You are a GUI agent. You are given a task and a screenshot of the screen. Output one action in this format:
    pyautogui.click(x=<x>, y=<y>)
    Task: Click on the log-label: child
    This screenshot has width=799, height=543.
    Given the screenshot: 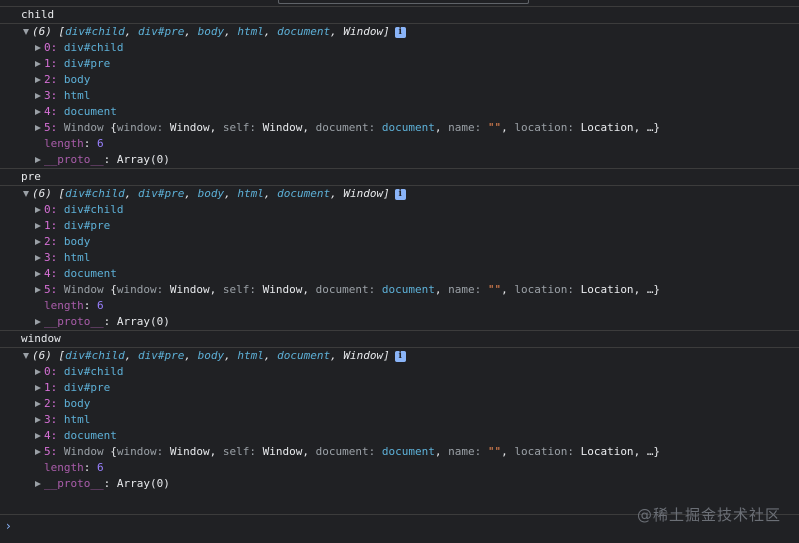 What is the action you would take?
    pyautogui.click(x=38, y=14)
    